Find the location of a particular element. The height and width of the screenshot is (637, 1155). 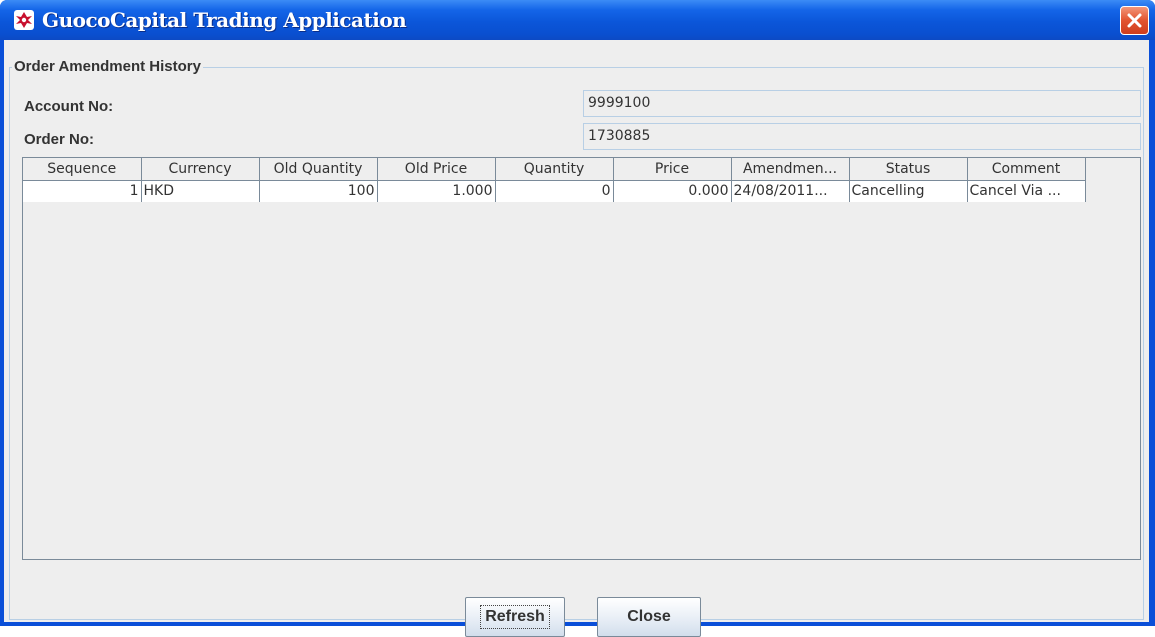

close-button: Close is located at coordinates (649, 617).